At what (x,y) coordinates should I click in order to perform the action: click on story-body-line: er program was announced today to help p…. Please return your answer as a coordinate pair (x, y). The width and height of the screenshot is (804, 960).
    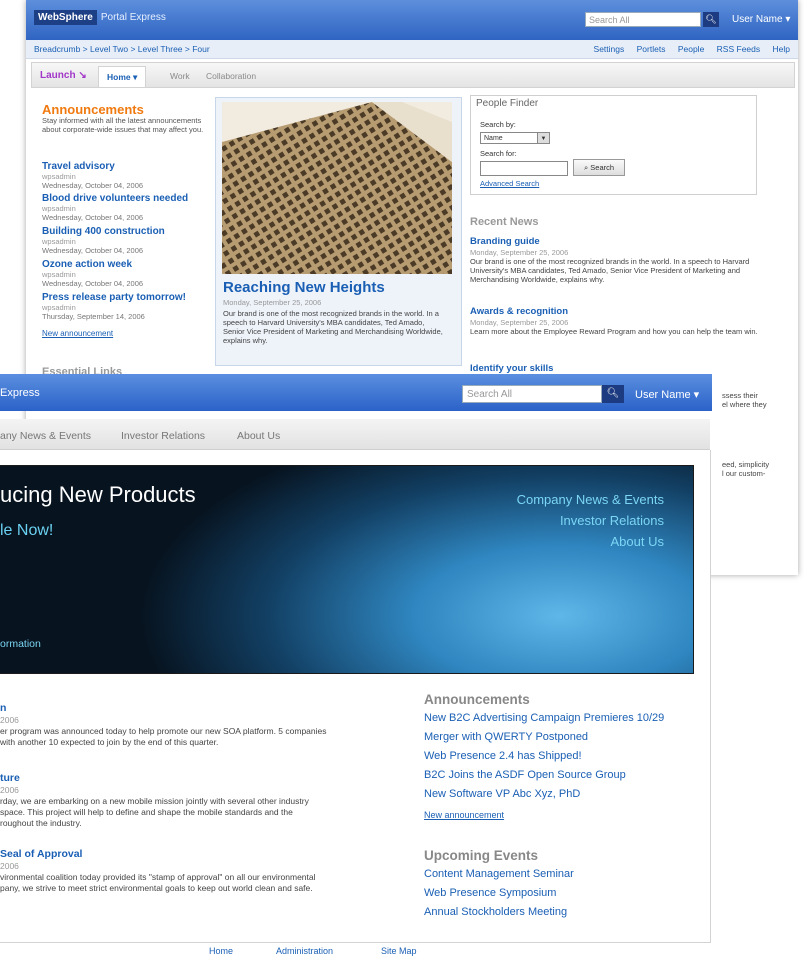
    Looking at the image, I should click on (163, 731).